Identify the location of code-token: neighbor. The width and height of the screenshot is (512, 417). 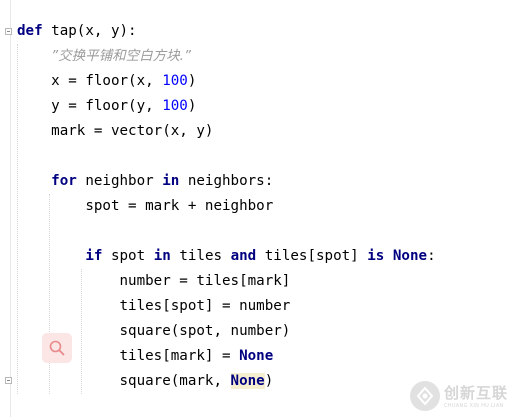
(119, 181).